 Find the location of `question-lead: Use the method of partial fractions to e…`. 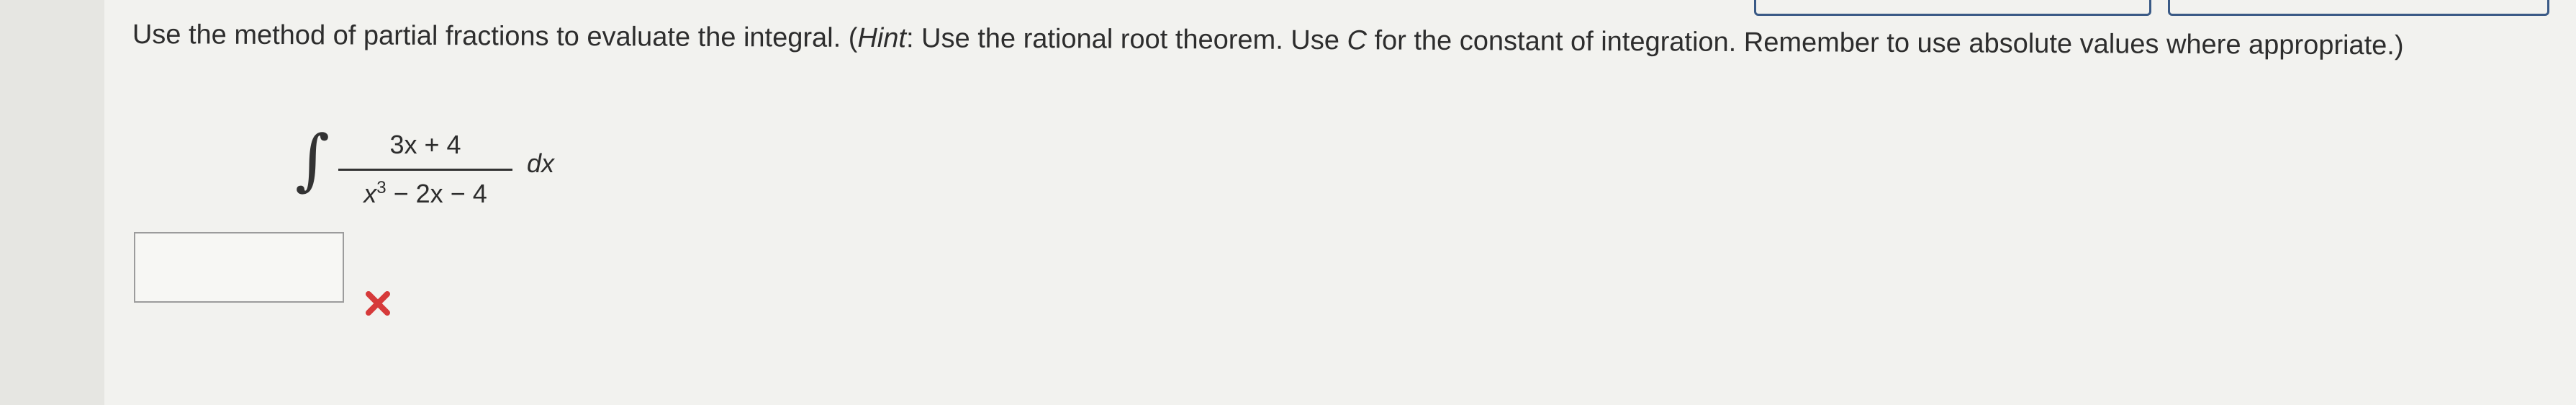

question-lead: Use the method of partial fractions to e… is located at coordinates (495, 36).